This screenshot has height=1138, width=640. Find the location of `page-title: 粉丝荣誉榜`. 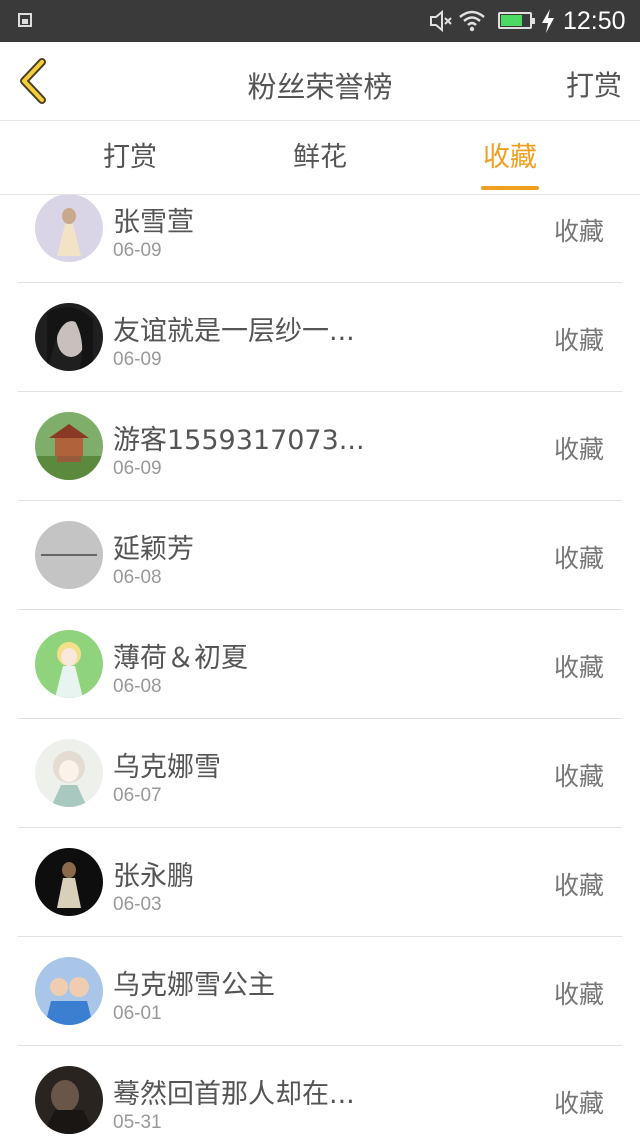

page-title: 粉丝荣誉榜 is located at coordinates (320, 87).